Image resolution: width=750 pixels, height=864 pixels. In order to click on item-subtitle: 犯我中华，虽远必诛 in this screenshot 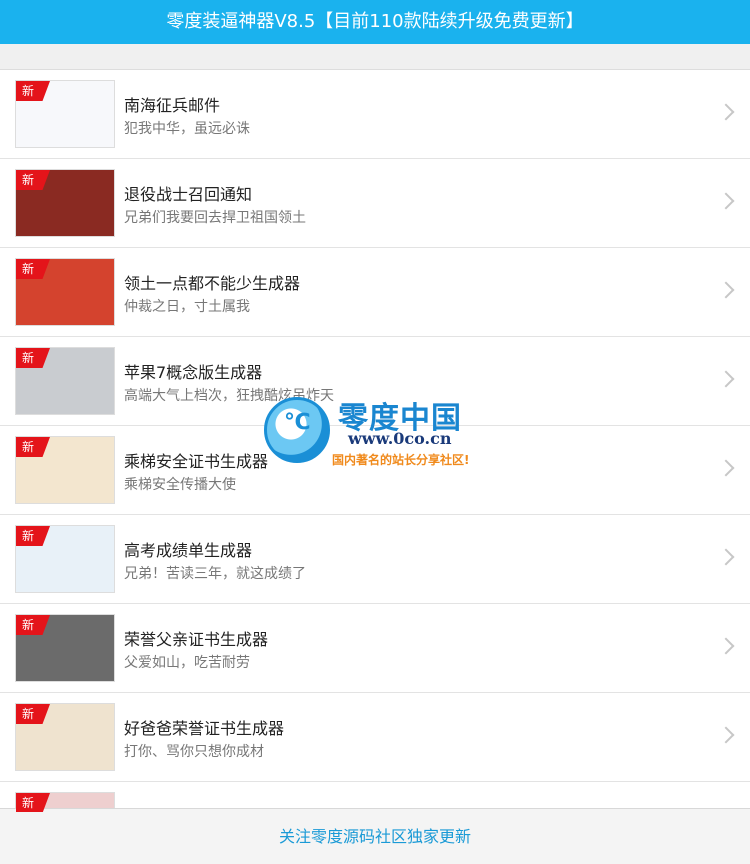, I will do `click(187, 129)`.